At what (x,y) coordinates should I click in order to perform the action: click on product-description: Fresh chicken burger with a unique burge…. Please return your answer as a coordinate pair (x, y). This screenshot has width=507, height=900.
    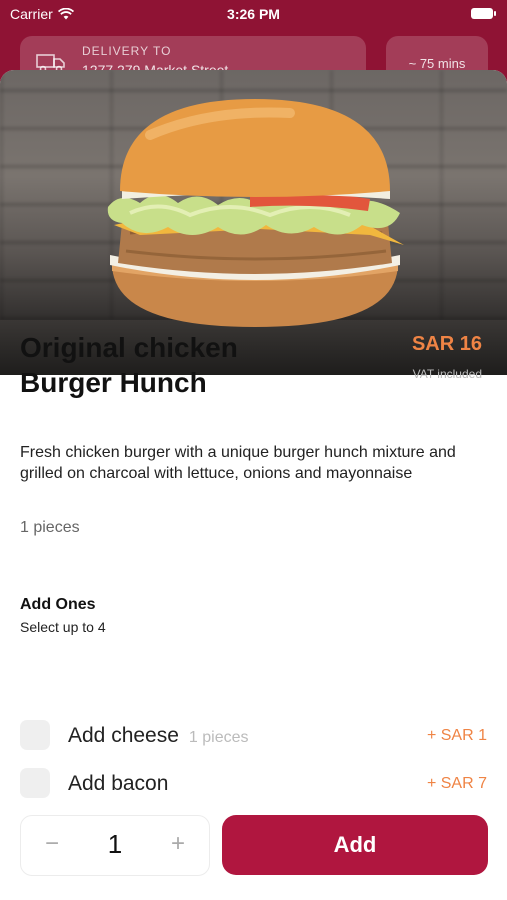
    Looking at the image, I should click on (238, 463).